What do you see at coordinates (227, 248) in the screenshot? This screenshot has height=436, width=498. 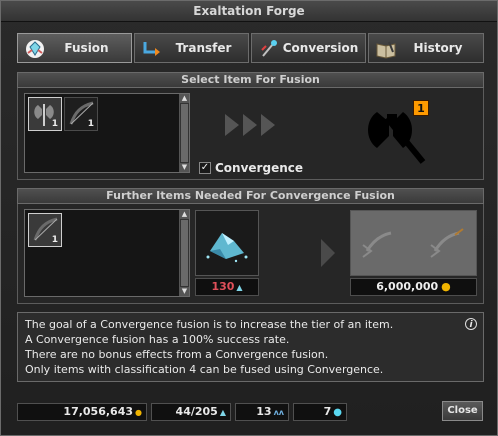 I see `crystal-shards-icon` at bounding box center [227, 248].